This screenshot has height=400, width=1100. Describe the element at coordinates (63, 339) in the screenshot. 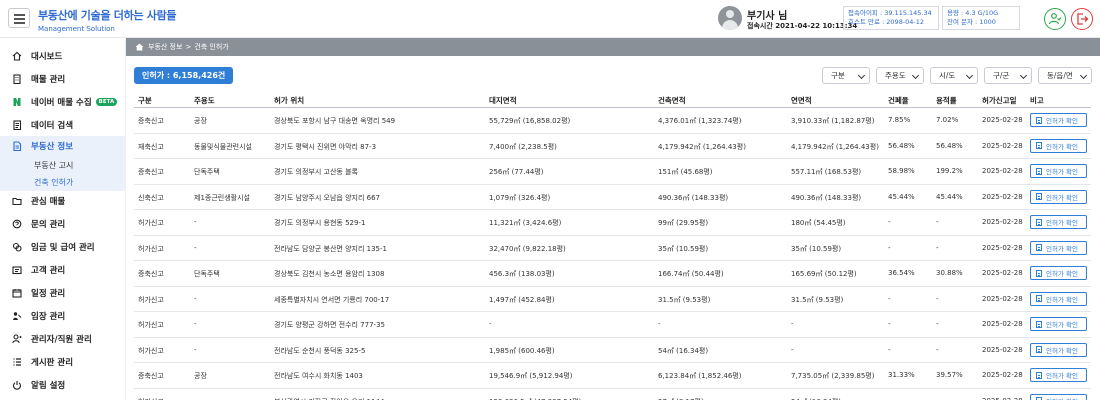

I see `sidebar-item-staff: 관리자/직원 관리` at that location.